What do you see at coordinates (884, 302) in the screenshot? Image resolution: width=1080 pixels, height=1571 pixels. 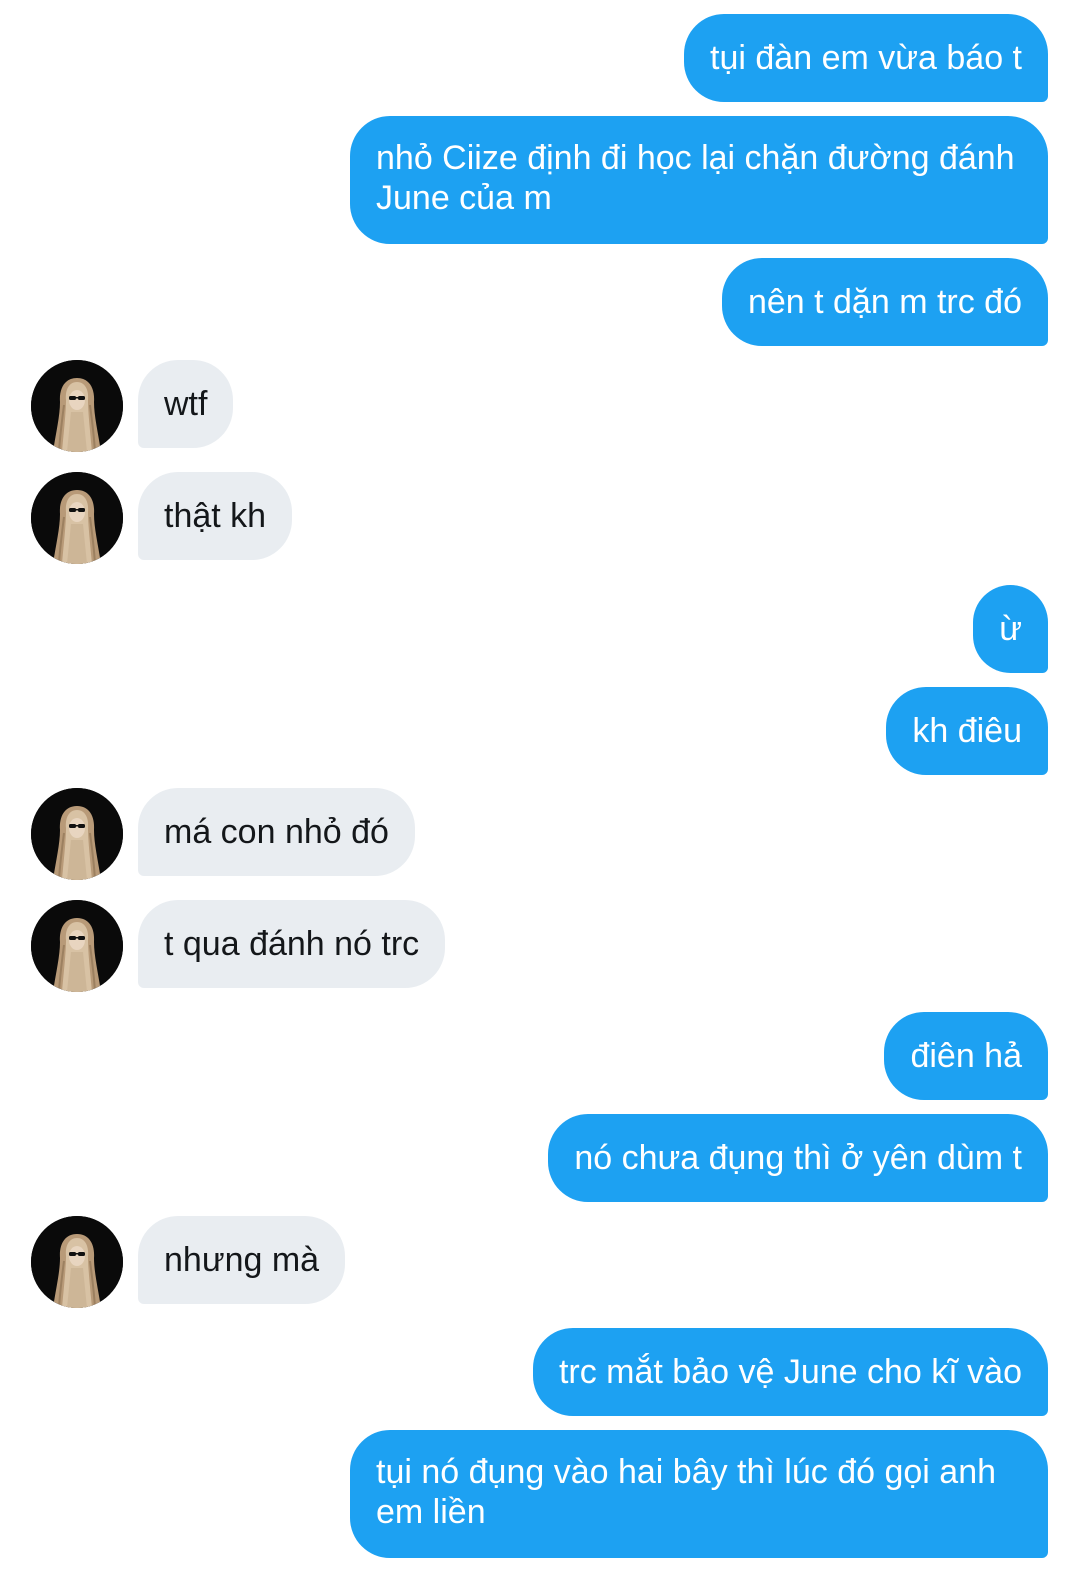 I see `outgoing-message-bubble: nên t dặn m trc đó` at bounding box center [884, 302].